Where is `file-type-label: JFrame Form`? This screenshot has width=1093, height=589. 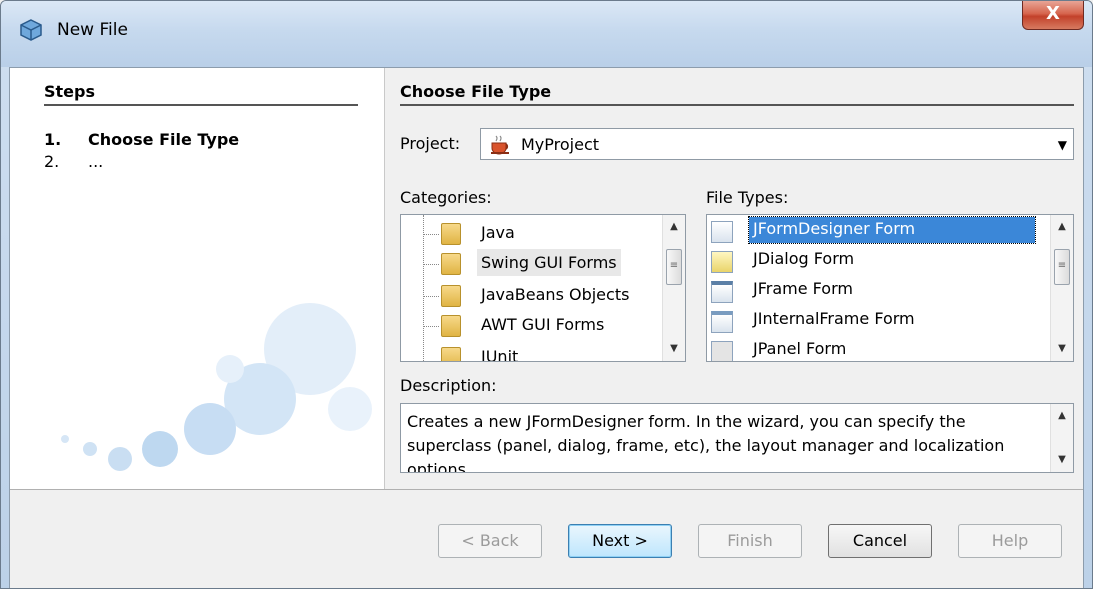 file-type-label: JFrame Form is located at coordinates (803, 288).